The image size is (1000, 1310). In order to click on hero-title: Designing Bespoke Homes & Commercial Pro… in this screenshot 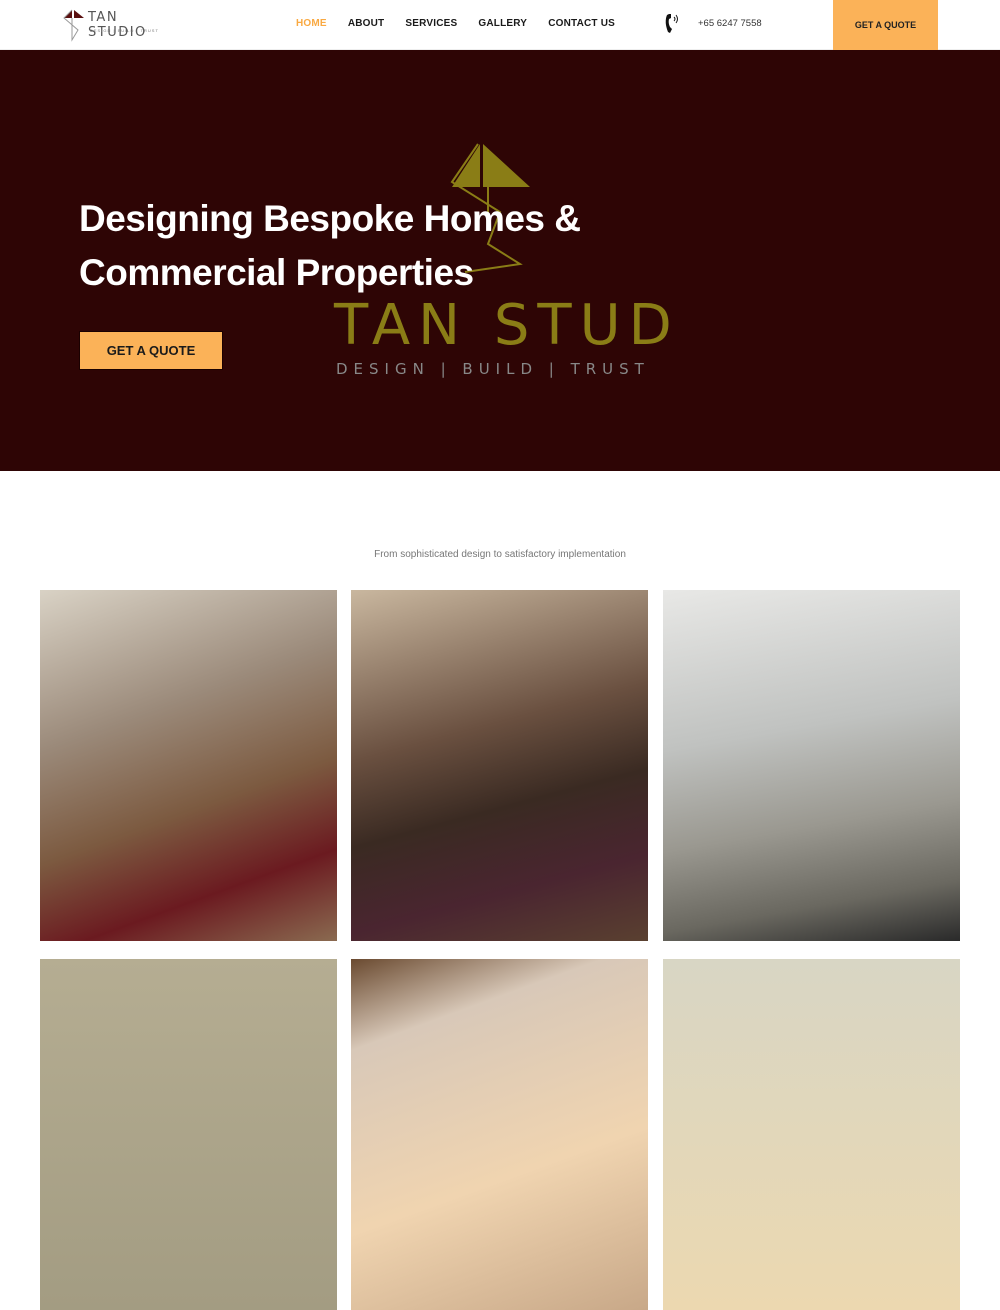, I will do `click(330, 245)`.